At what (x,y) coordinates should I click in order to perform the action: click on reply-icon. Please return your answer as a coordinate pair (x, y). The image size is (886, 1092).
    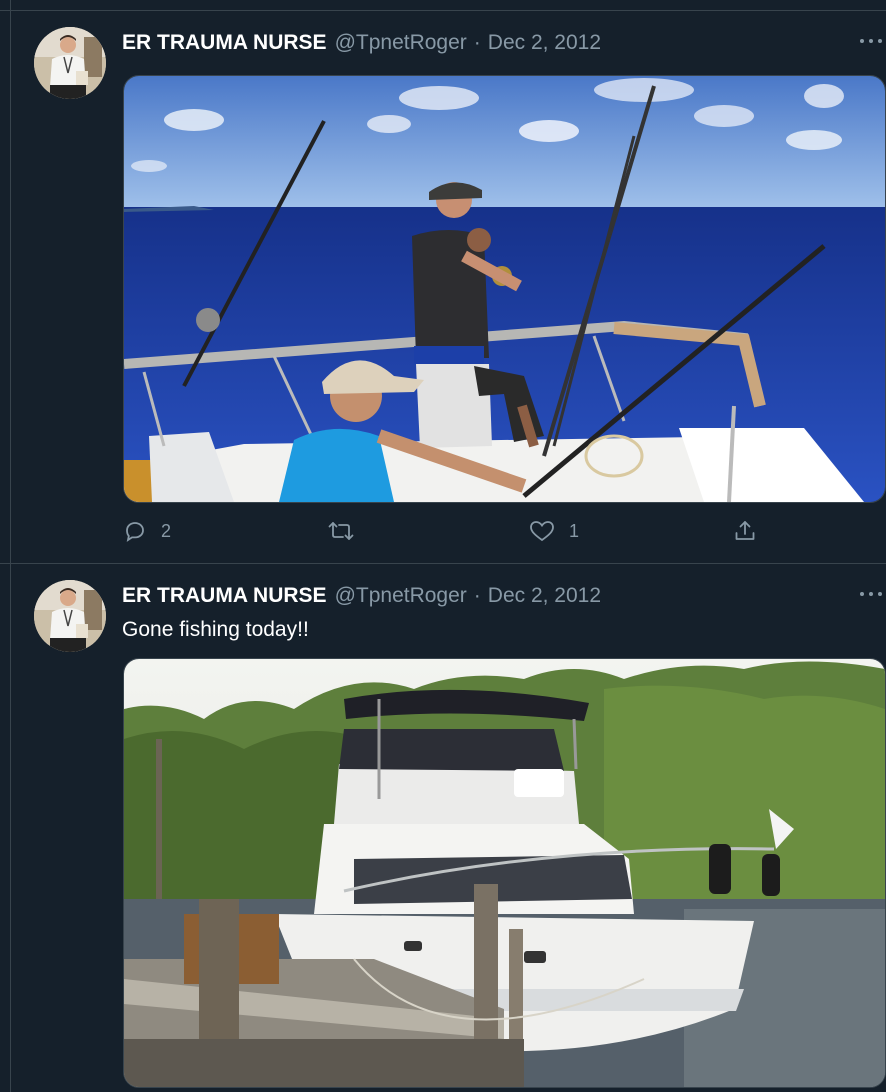
    Looking at the image, I should click on (135, 531).